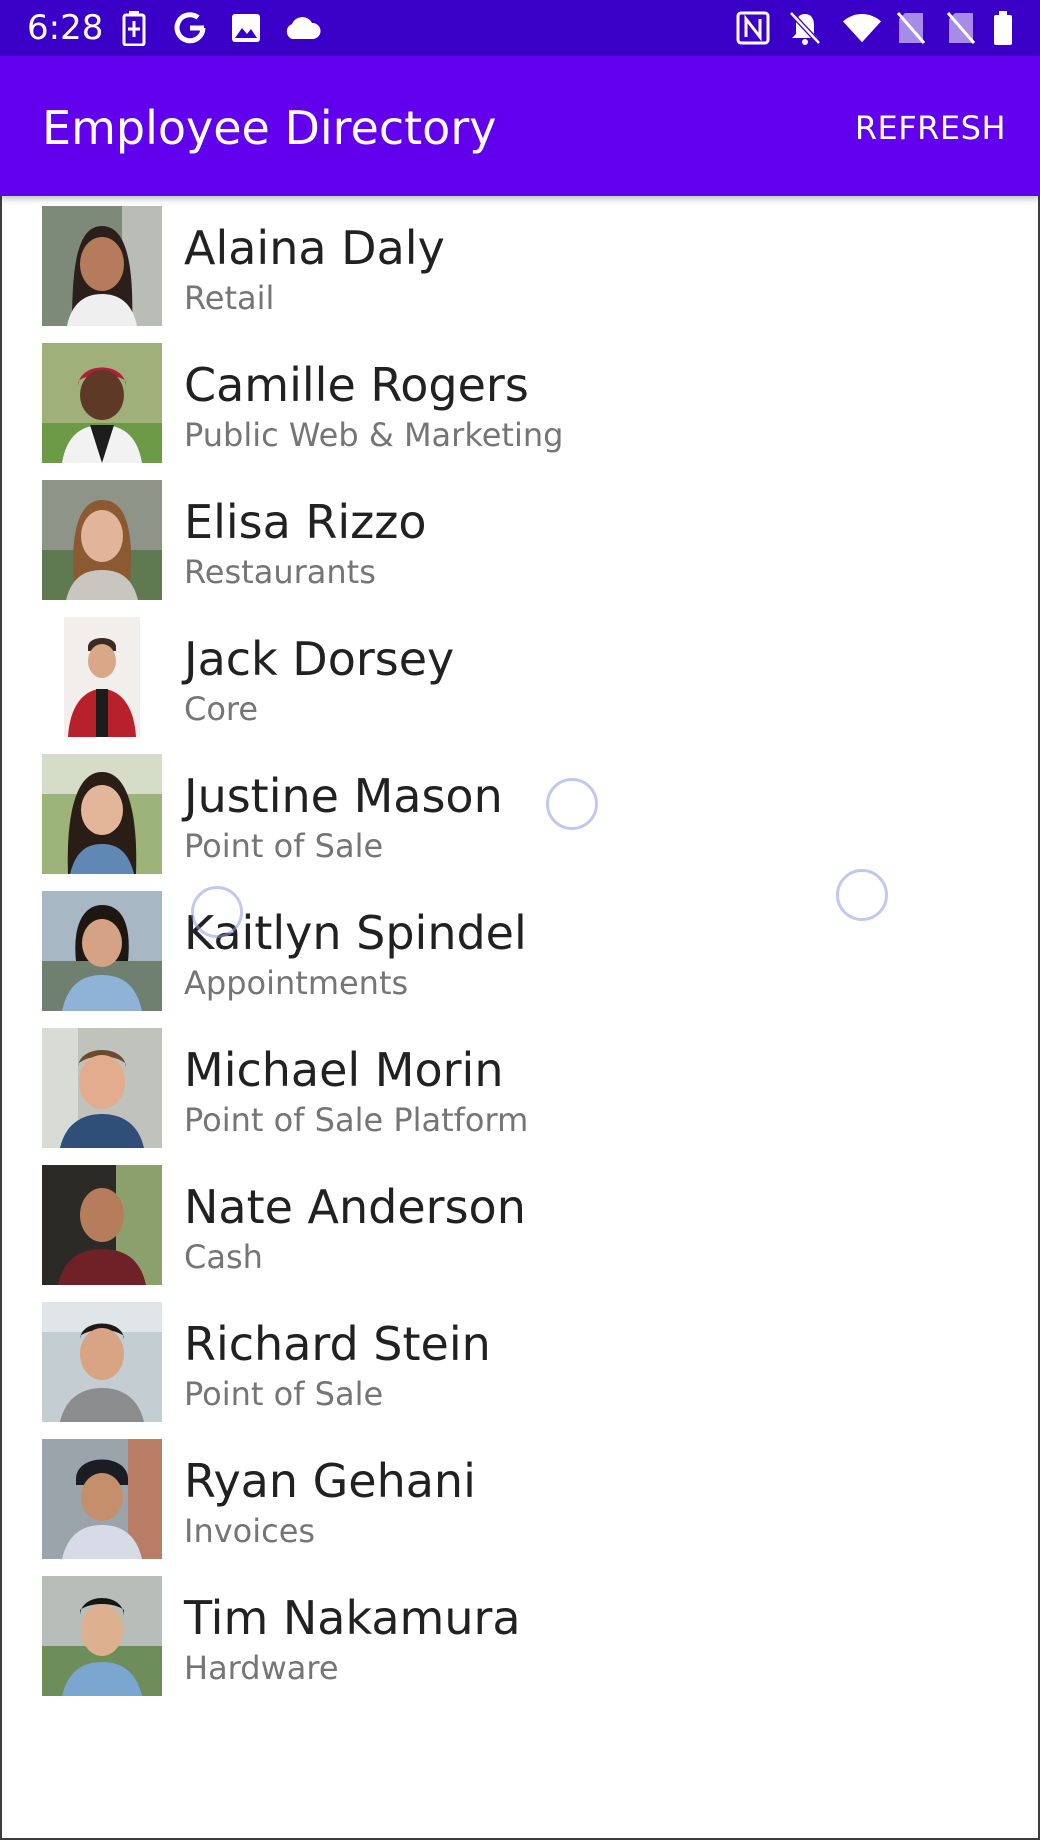 The height and width of the screenshot is (1840, 1040). I want to click on list-item: Alaina Daly Retail, so click(520, 264).